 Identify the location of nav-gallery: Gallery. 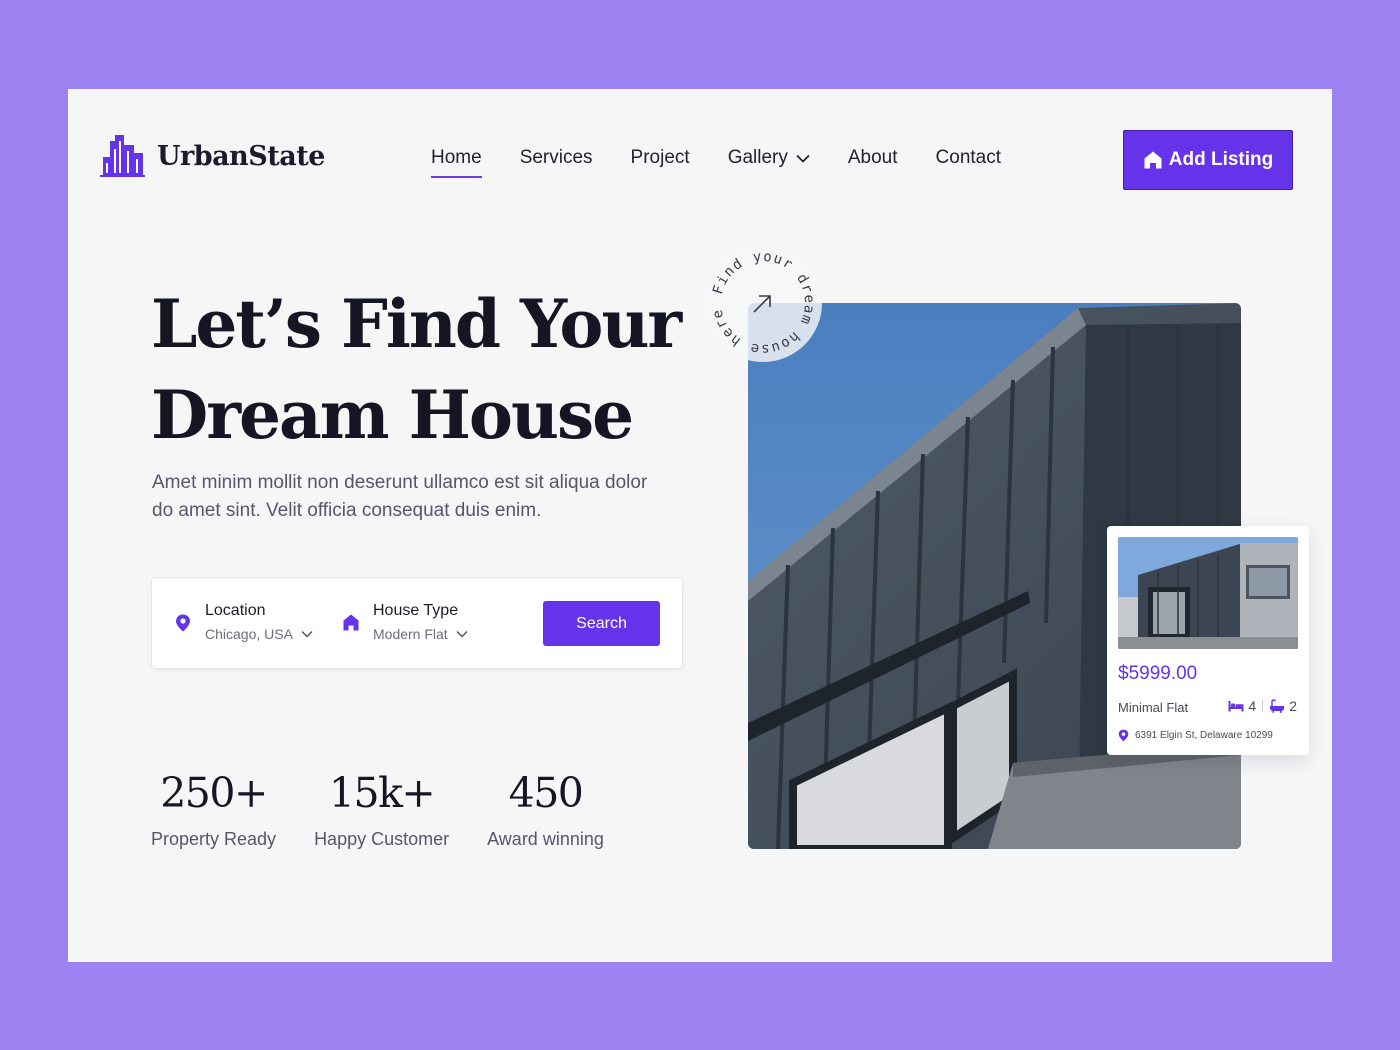
(769, 158).